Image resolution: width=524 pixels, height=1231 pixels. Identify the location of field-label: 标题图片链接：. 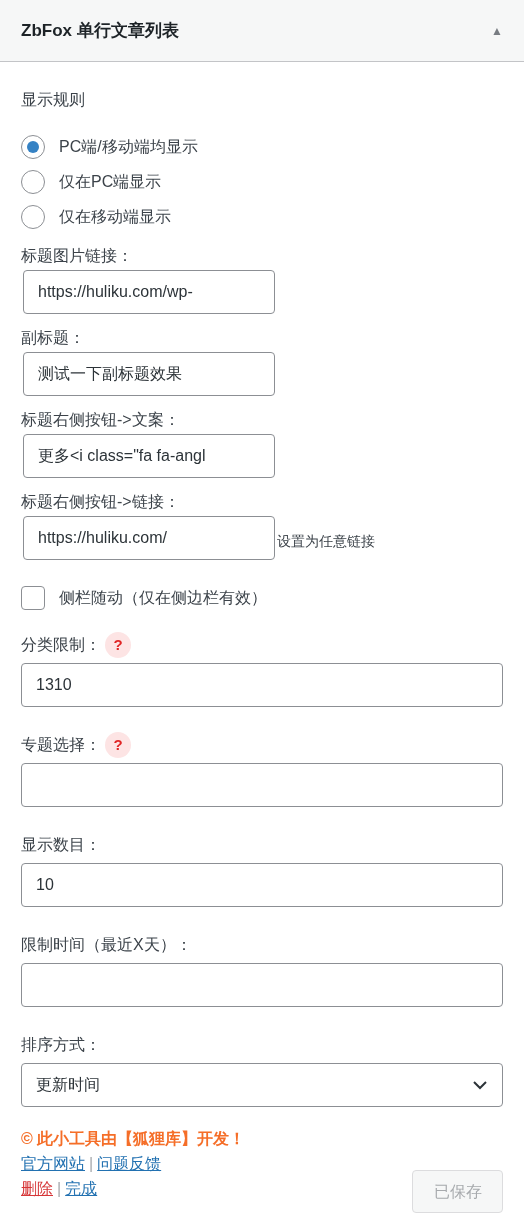
(77, 256).